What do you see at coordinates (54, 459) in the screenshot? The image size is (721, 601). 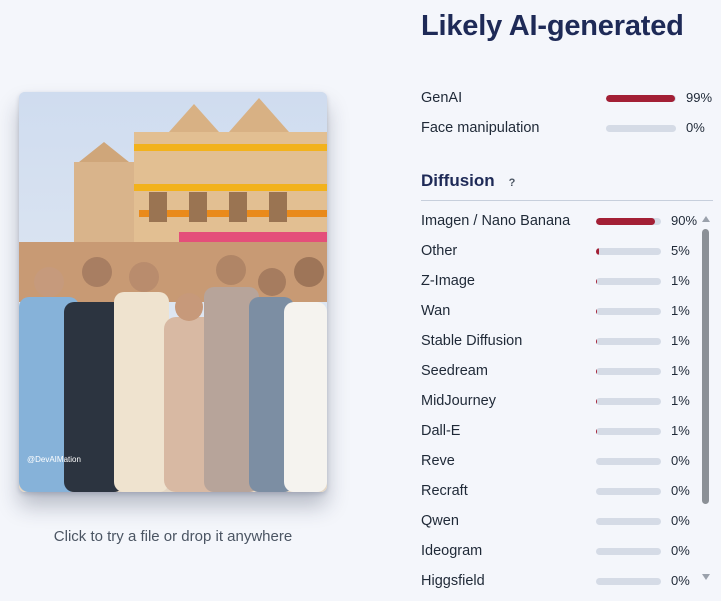 I see `watermark-text: @DevAIMation` at bounding box center [54, 459].